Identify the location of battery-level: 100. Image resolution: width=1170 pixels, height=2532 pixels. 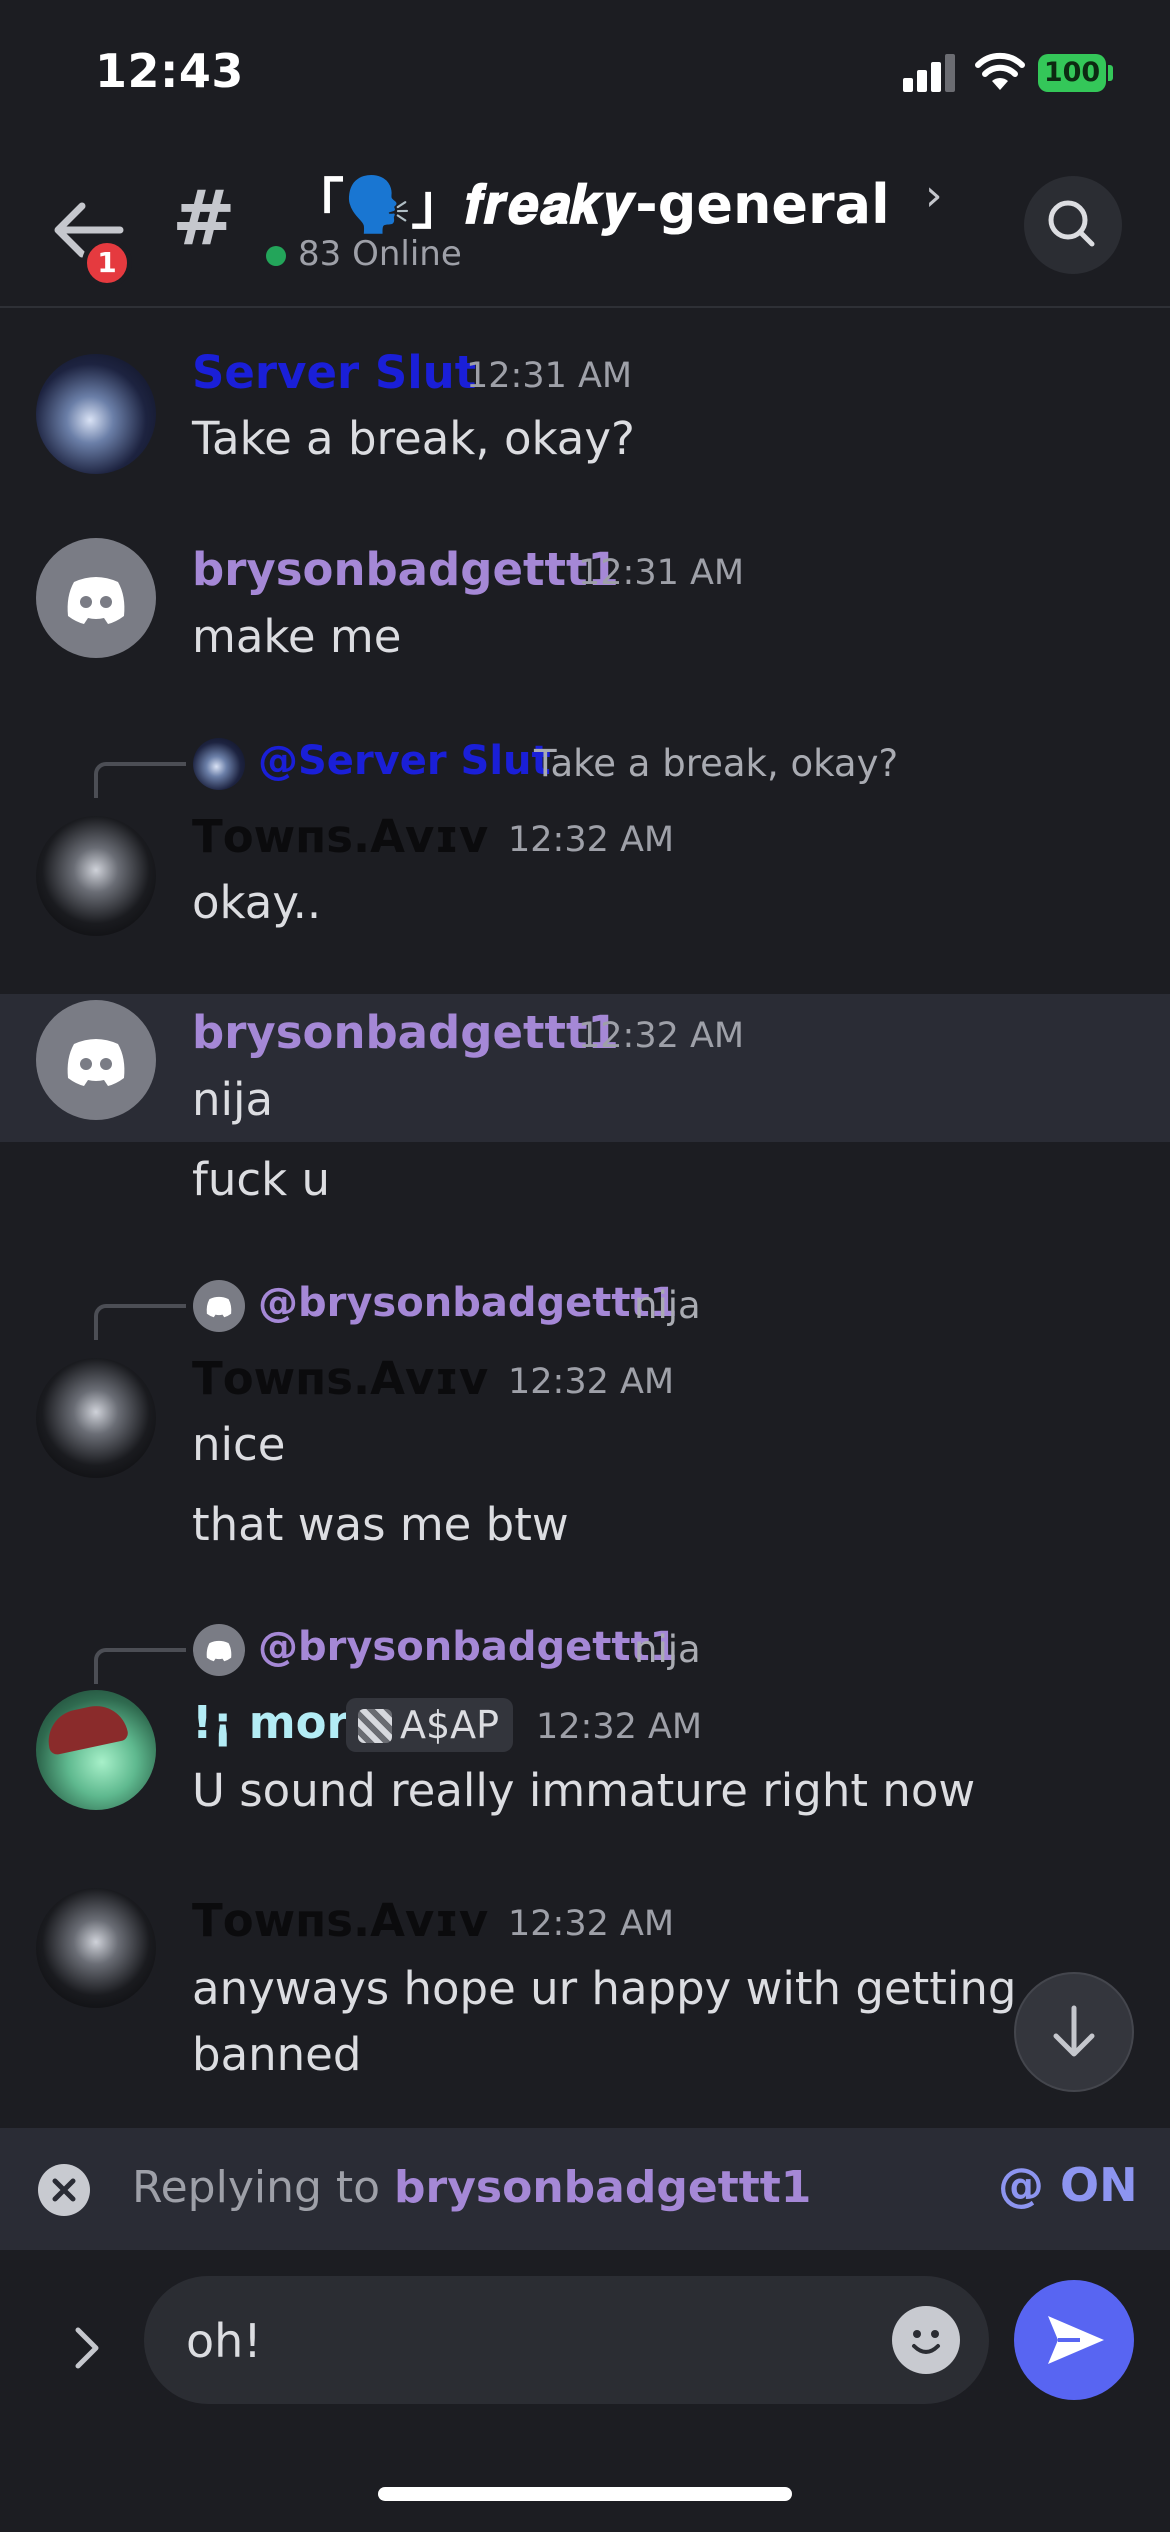
(1072, 73).